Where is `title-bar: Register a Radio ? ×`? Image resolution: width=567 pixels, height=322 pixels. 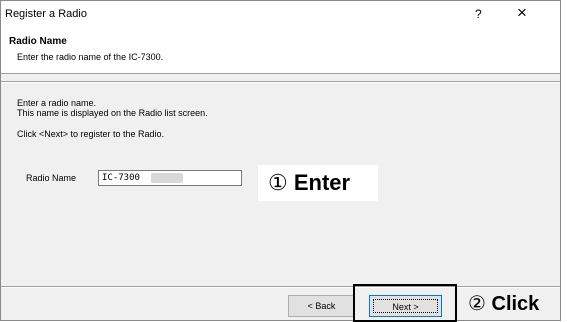
title-bar: Register a Radio ? × is located at coordinates (280, 15).